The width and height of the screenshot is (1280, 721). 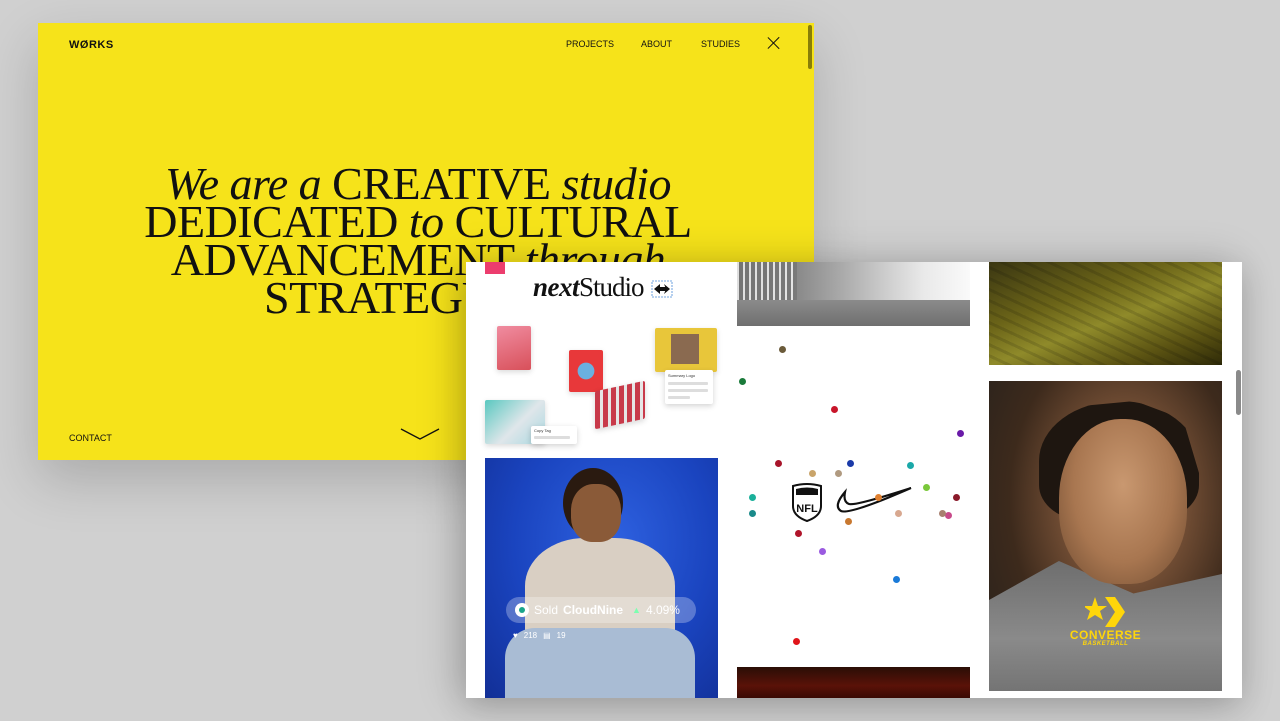 I want to click on change-percent: 4.09%, so click(x=662, y=610).